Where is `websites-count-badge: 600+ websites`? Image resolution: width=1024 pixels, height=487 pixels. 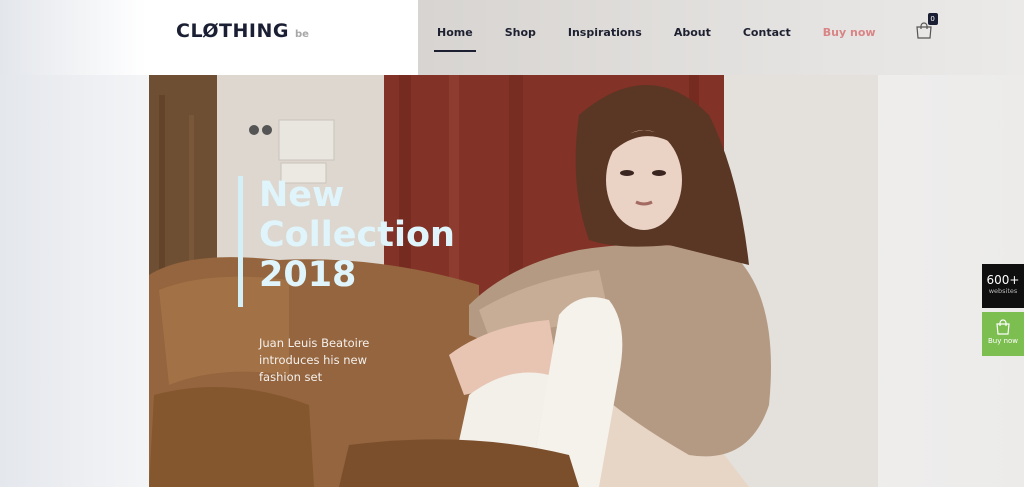 websites-count-badge: 600+ websites is located at coordinates (1003, 286).